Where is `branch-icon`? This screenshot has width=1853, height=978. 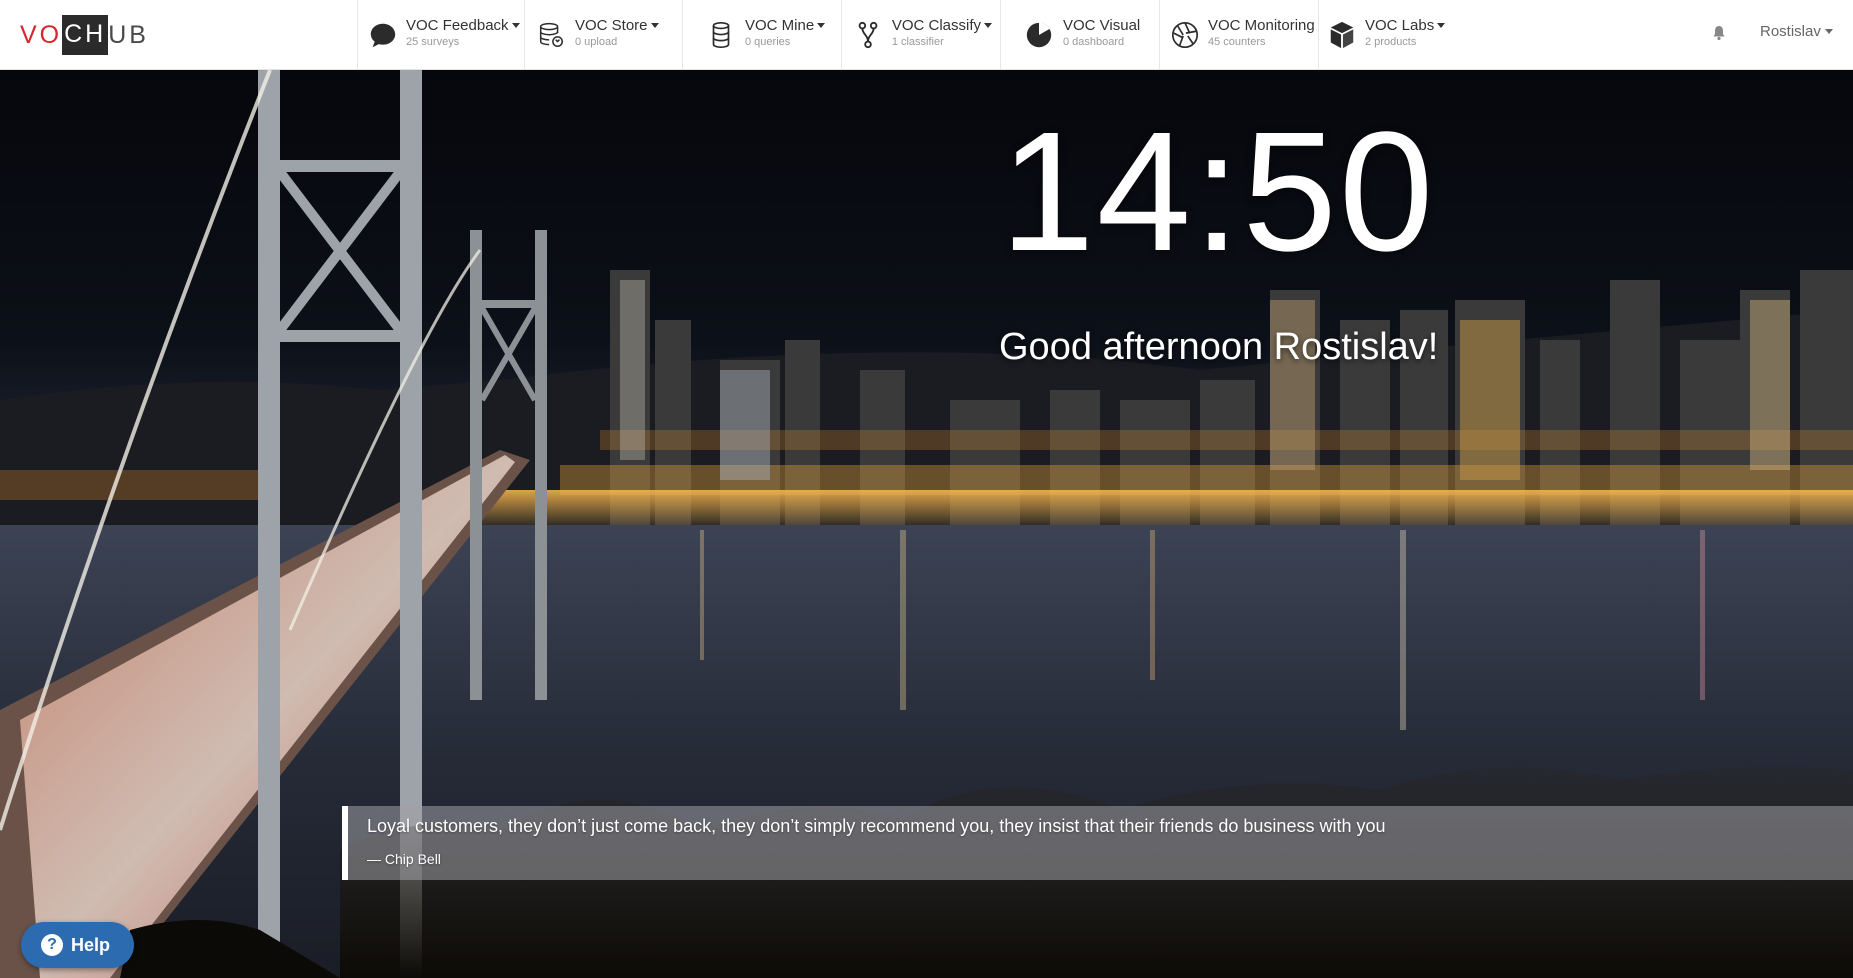
branch-icon is located at coordinates (868, 35).